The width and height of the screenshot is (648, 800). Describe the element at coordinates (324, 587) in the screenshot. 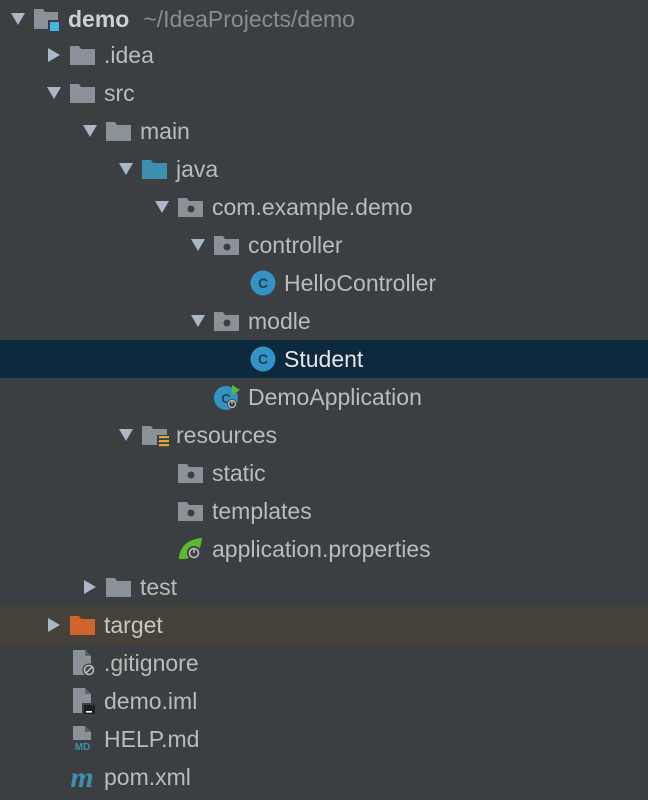

I see `tree-row-test: test` at that location.